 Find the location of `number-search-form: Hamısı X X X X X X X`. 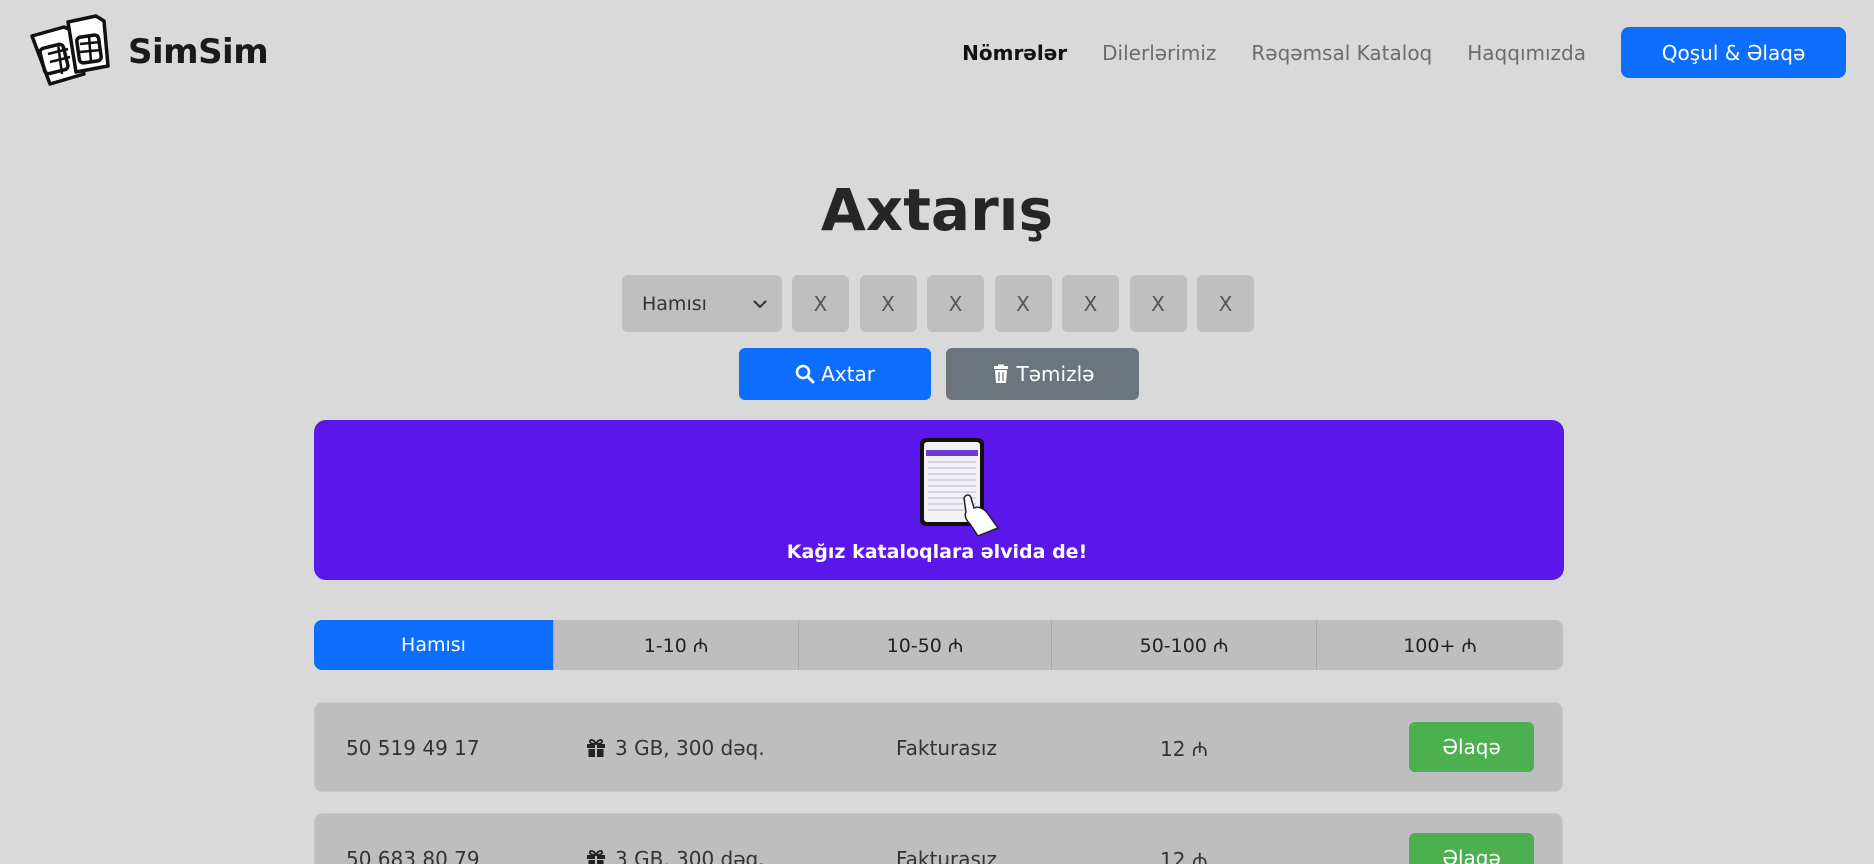

number-search-form: Hamısı X X X X X X X is located at coordinates (943, 303).